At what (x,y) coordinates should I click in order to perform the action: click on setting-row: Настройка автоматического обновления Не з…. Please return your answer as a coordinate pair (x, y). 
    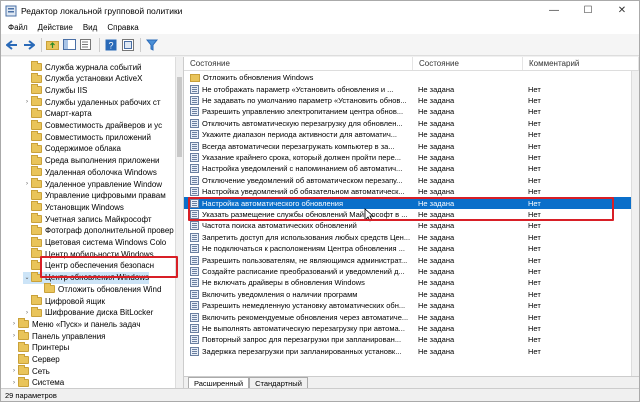
    Looking at the image, I should click on (407, 203).